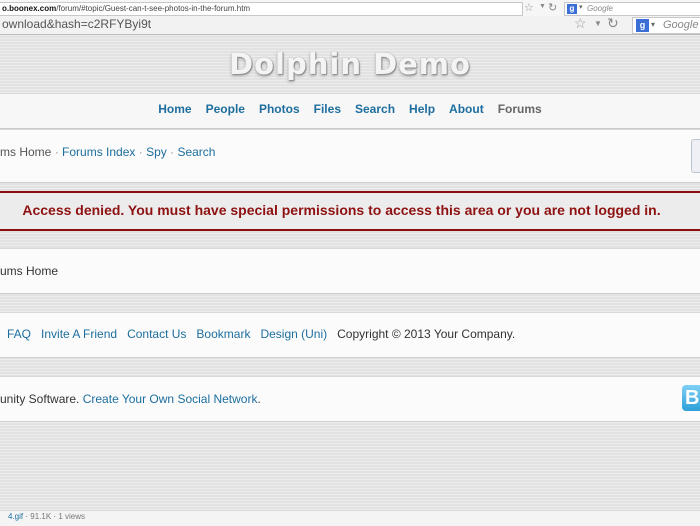 The image size is (700, 526). Describe the element at coordinates (375, 109) in the screenshot. I see `nav-search: Search` at that location.